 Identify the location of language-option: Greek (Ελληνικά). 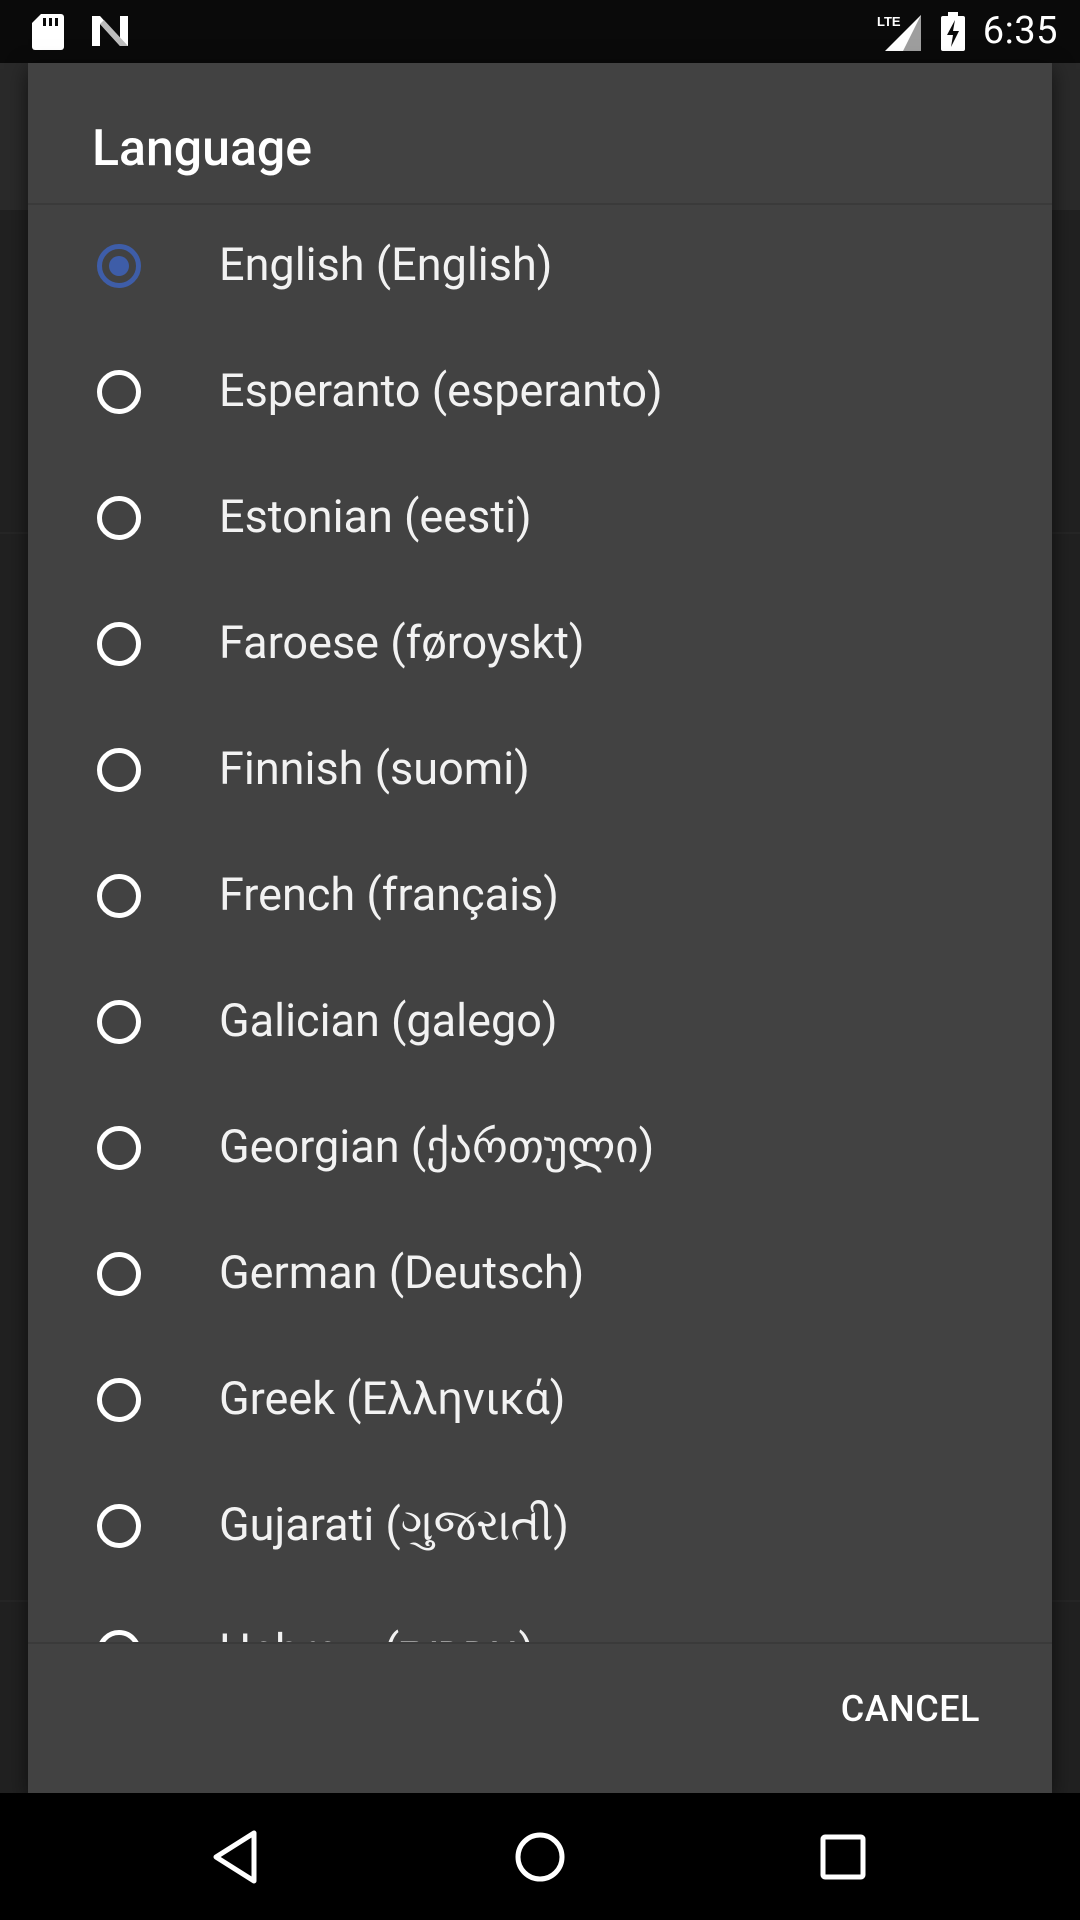
(540, 1402).